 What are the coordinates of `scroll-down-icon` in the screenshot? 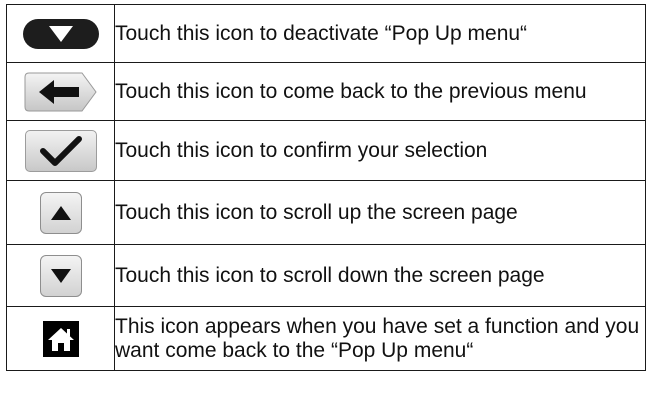 It's located at (60, 275).